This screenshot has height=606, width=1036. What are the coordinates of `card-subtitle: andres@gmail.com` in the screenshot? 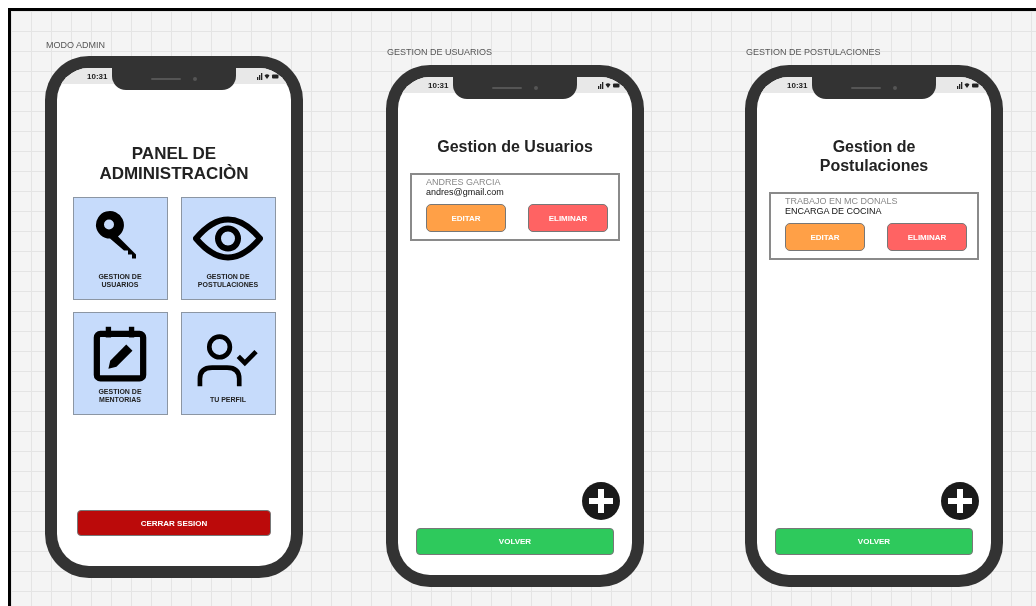 It's located at (465, 192).